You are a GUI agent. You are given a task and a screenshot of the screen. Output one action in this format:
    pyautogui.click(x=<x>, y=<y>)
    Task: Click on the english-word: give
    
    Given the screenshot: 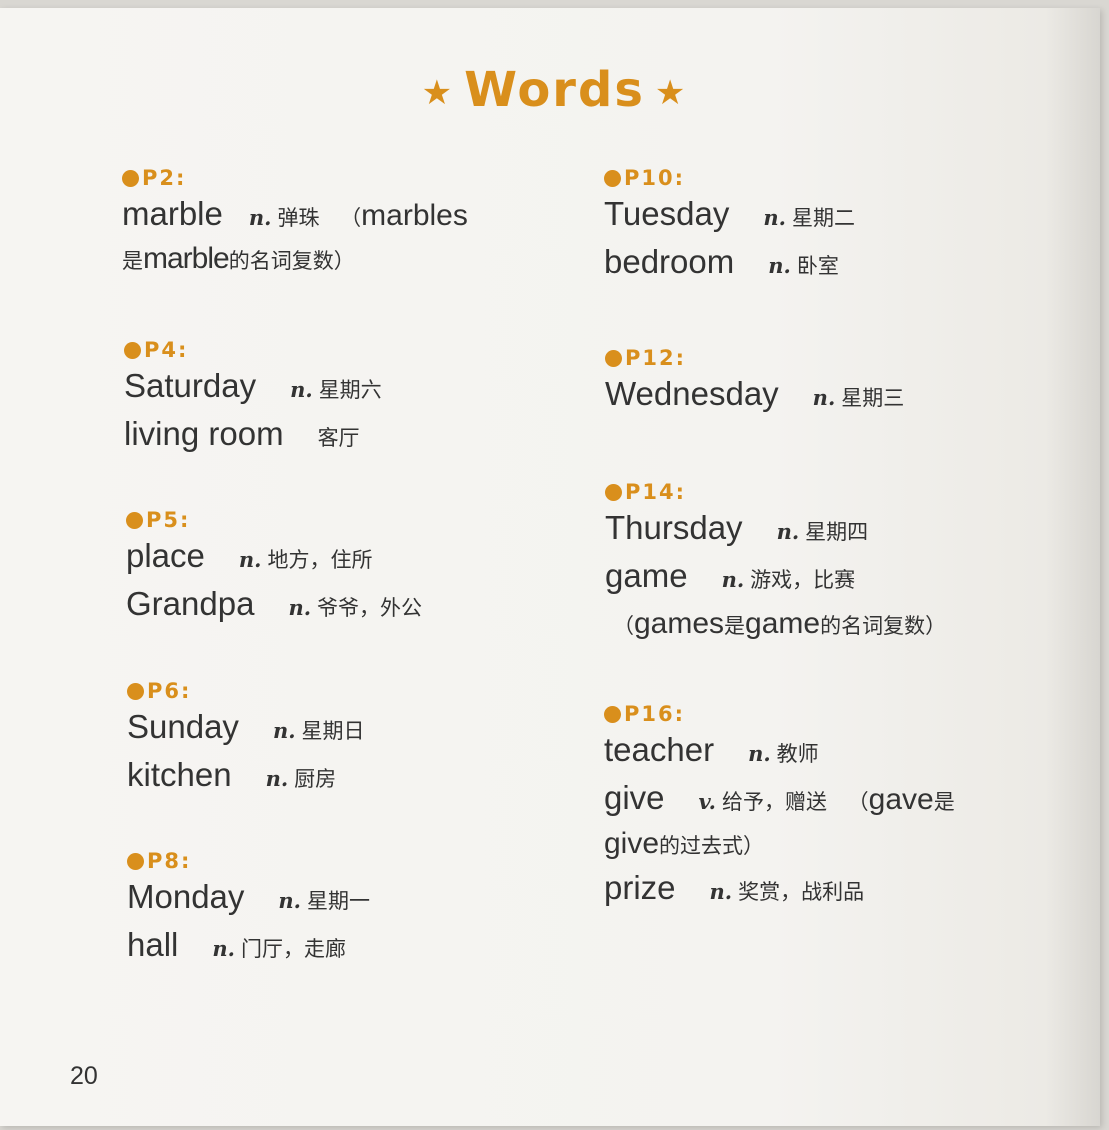 What is the action you would take?
    pyautogui.click(x=634, y=797)
    